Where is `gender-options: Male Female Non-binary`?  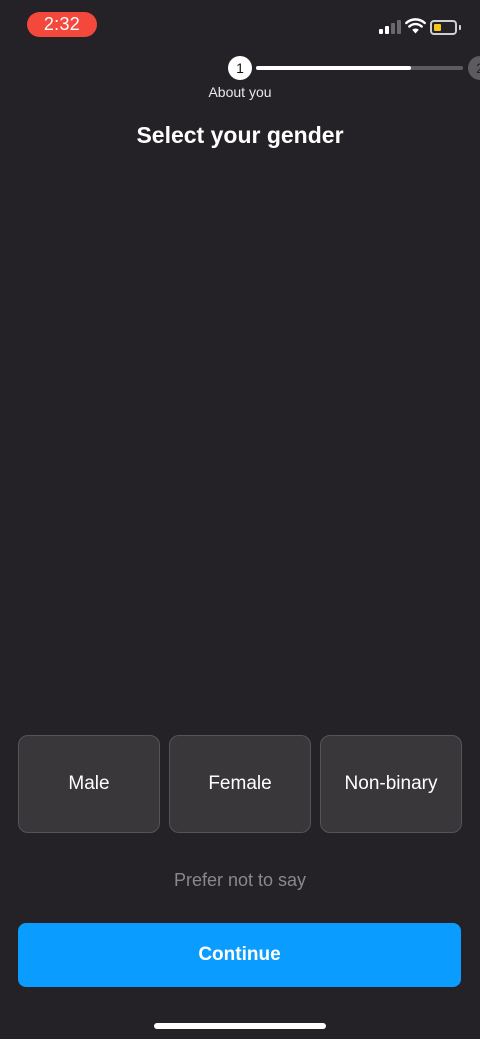
gender-options: Male Female Non-binary is located at coordinates (240, 784).